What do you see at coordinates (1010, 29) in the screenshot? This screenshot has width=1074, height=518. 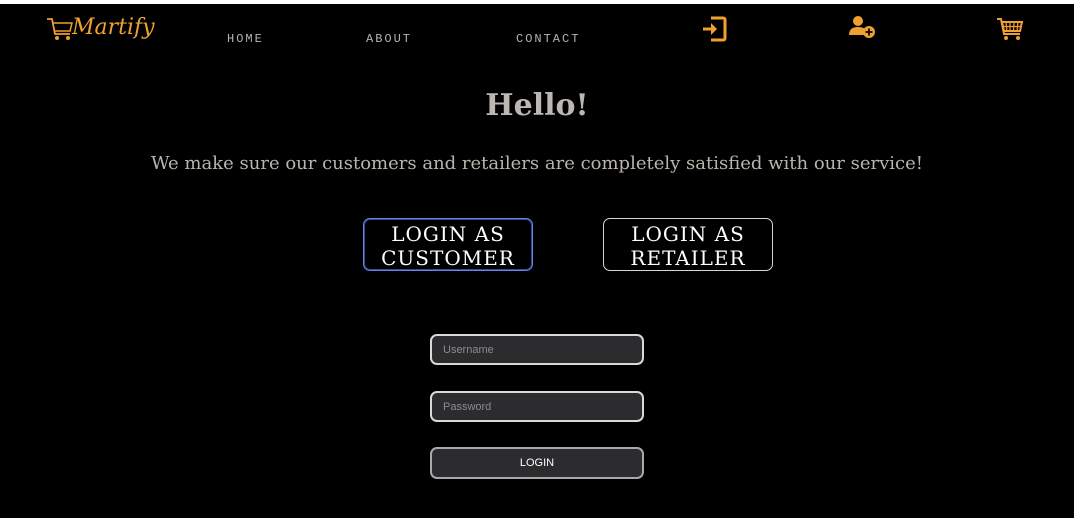 I see `cart-icon` at bounding box center [1010, 29].